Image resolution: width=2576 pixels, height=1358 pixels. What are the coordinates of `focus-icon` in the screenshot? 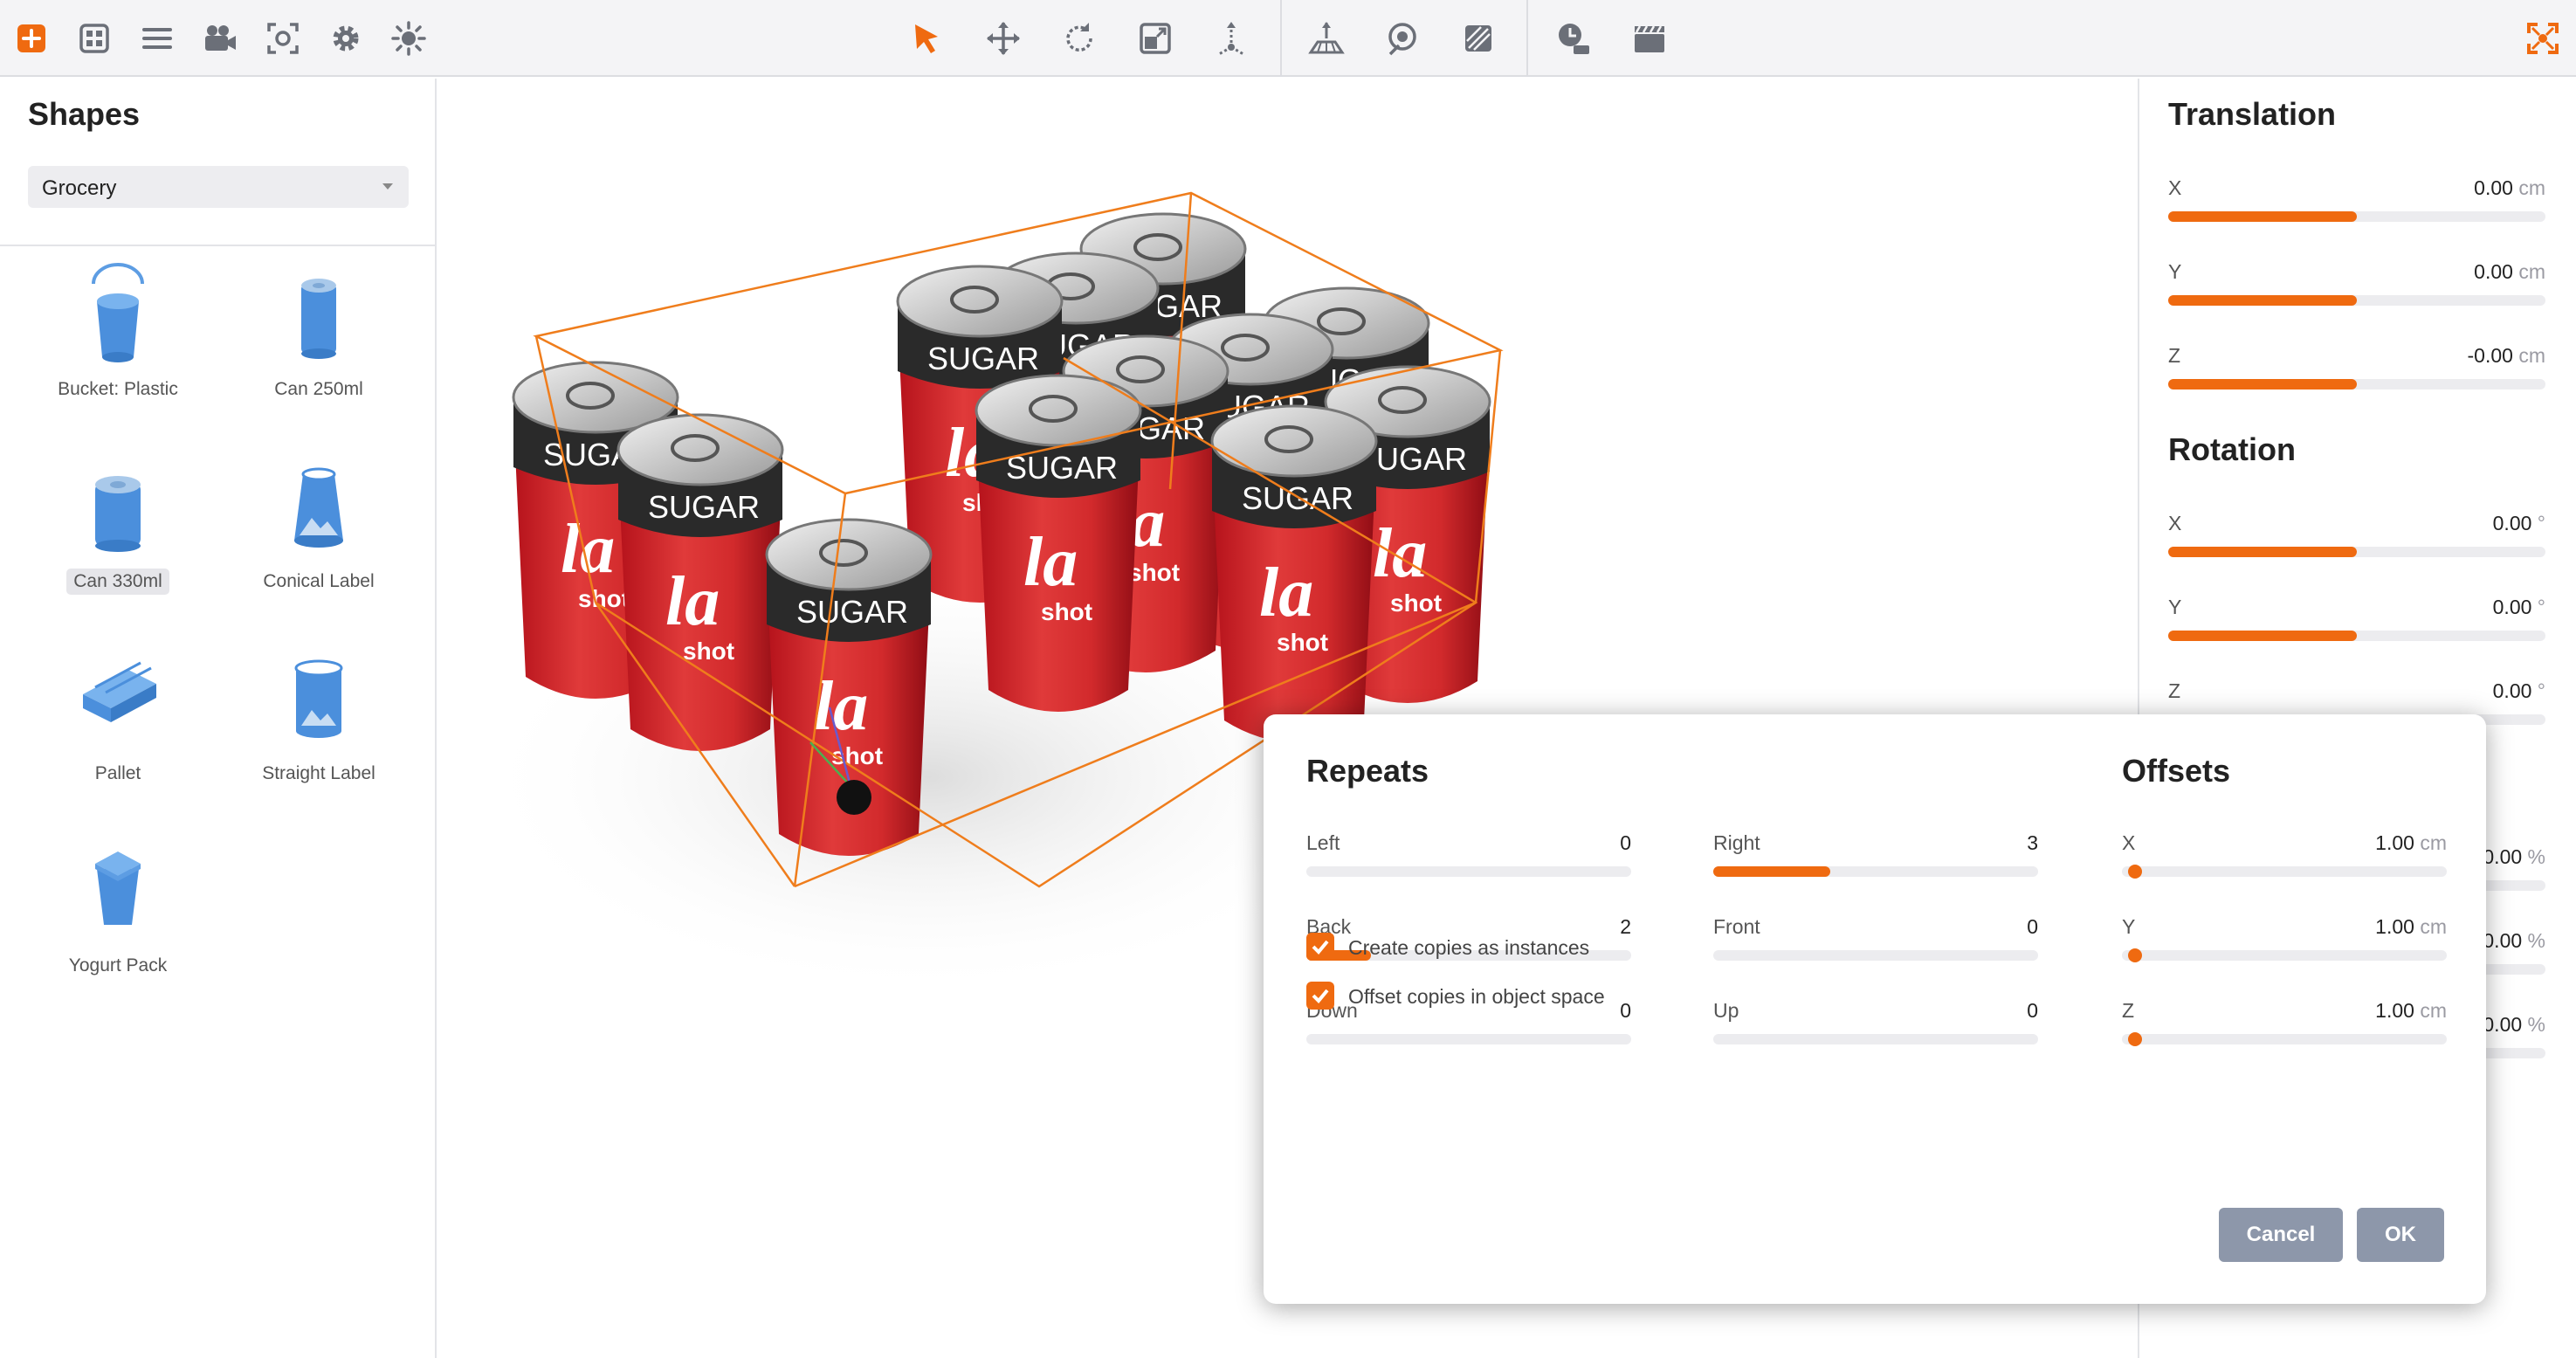 It's located at (282, 38).